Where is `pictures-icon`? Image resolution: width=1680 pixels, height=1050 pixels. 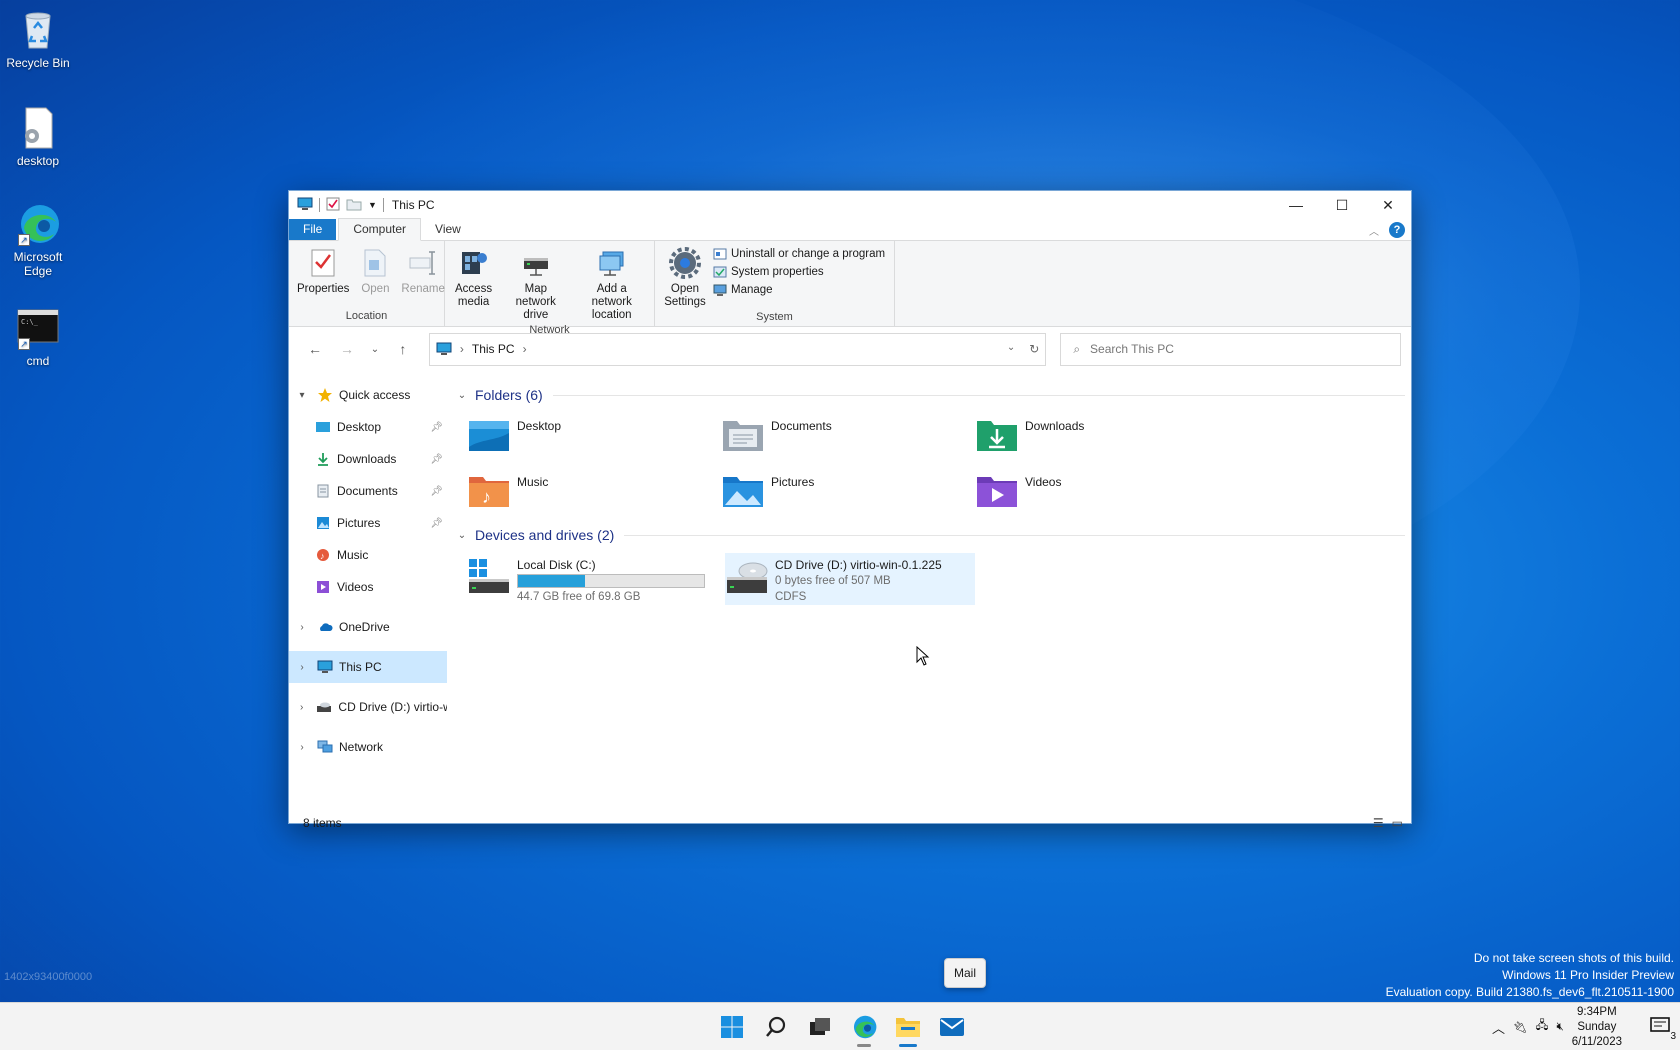
pictures-icon is located at coordinates (323, 523).